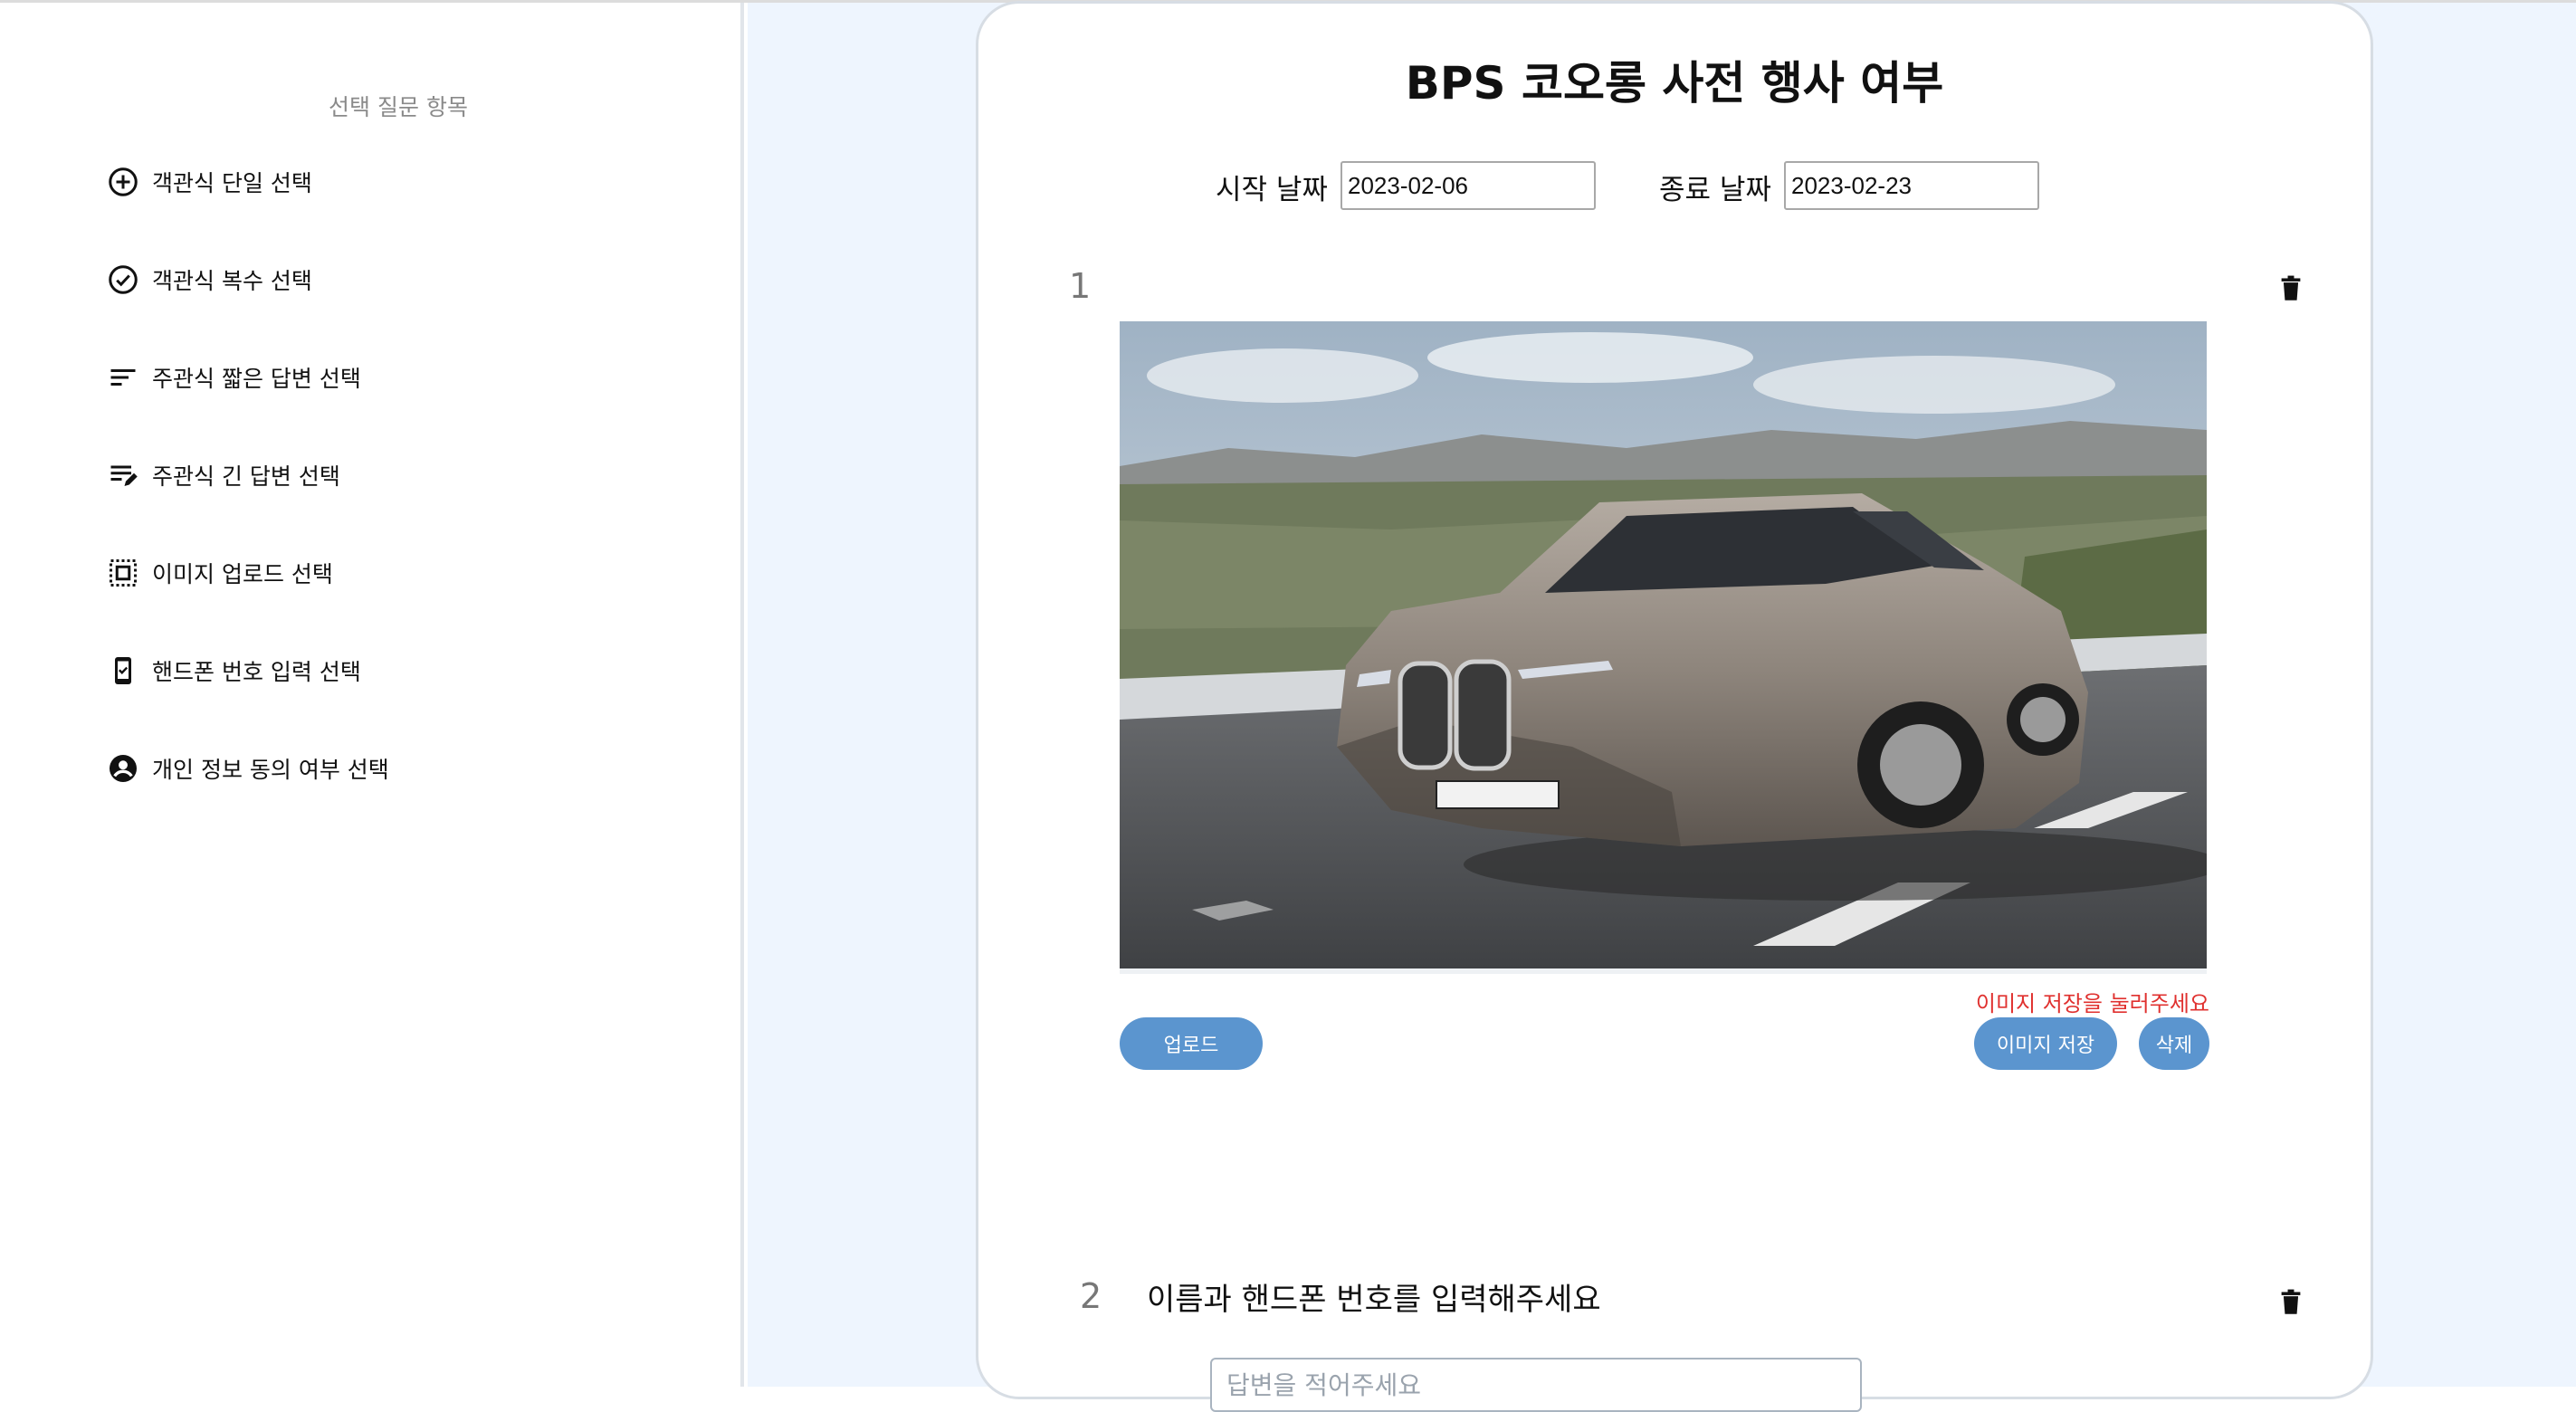 This screenshot has height=1412, width=2576. I want to click on sidebar-item-label: 객관식 단일 선택, so click(232, 183).